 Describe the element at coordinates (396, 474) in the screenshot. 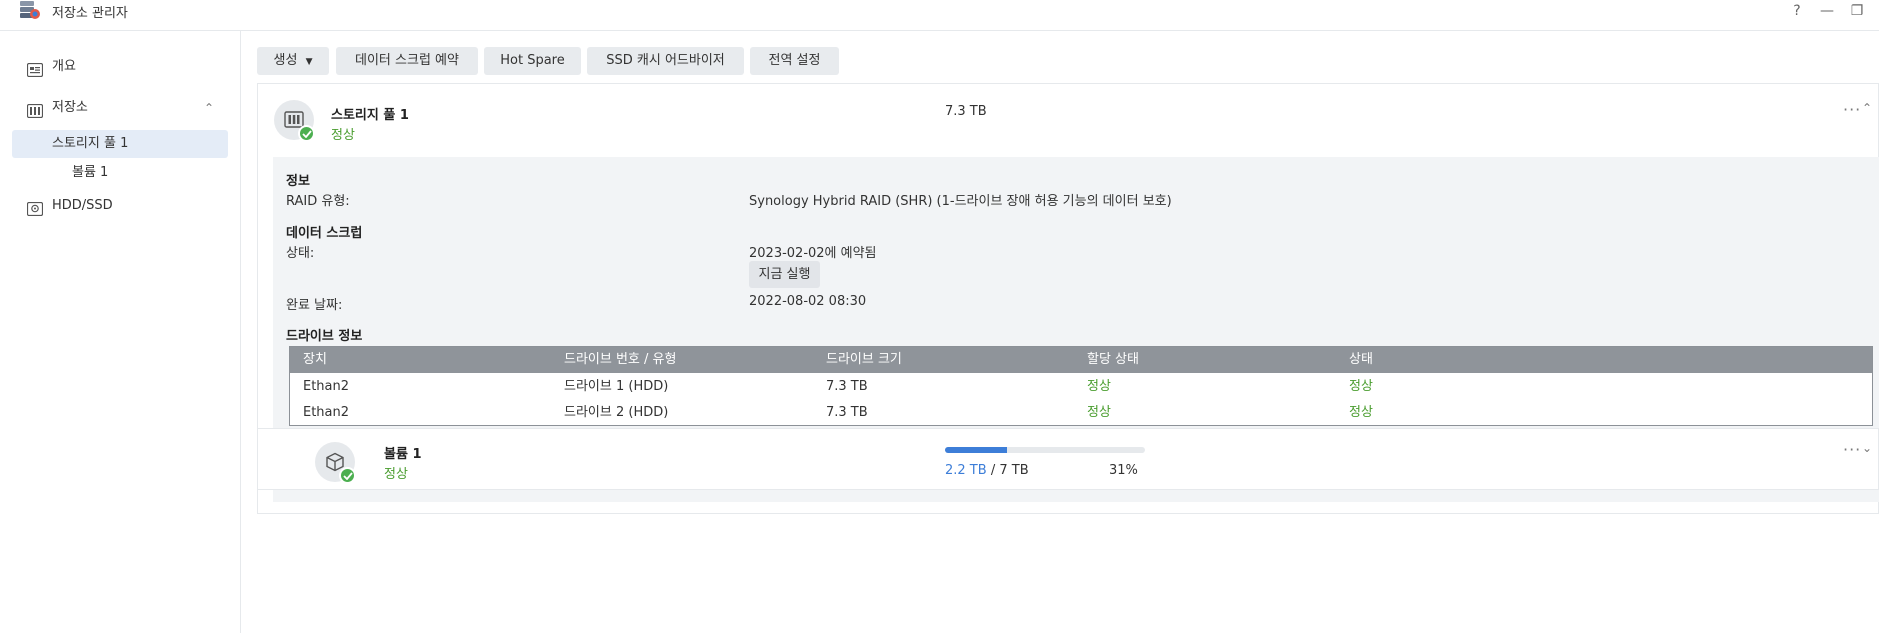

I see `volume-status: 정상` at that location.